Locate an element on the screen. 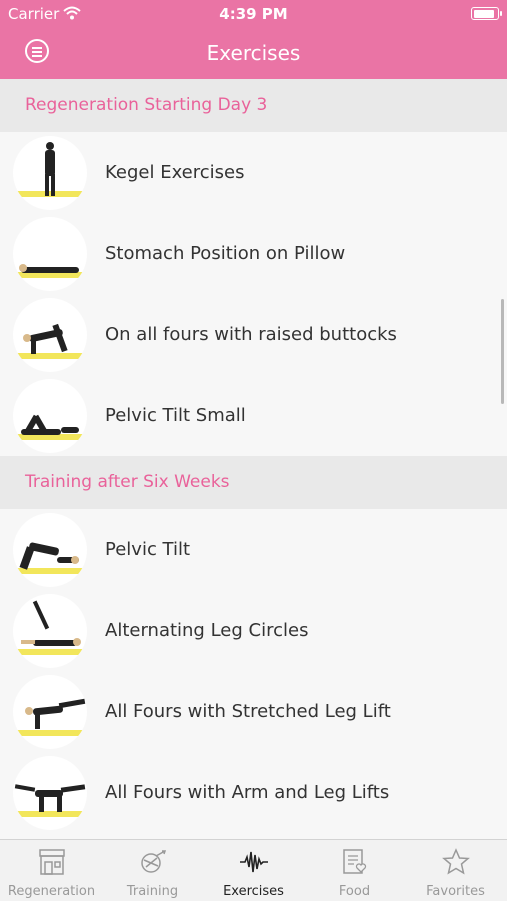 The height and width of the screenshot is (901, 507). exercise-name: All Fours with Arm and Leg Lifts is located at coordinates (247, 792).